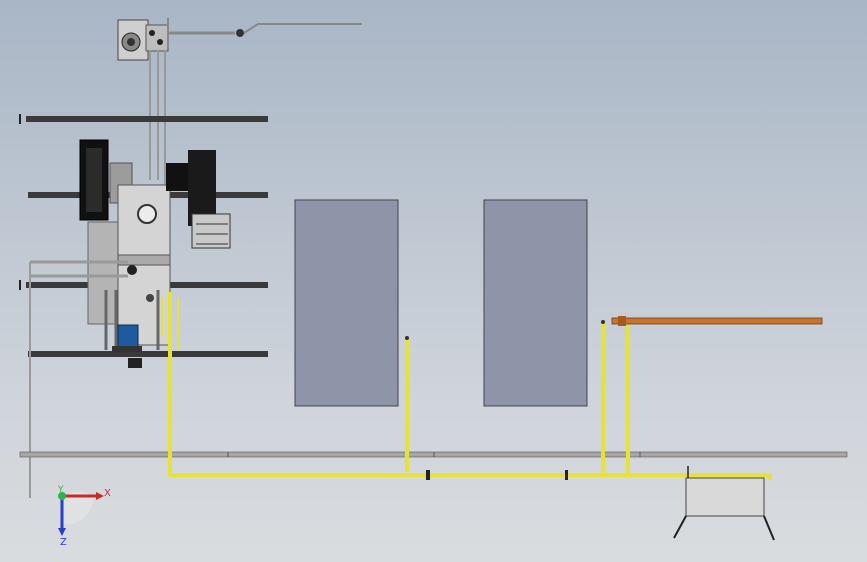 This screenshot has width=867, height=562. I want to click on equipment-box, so click(724, 503).